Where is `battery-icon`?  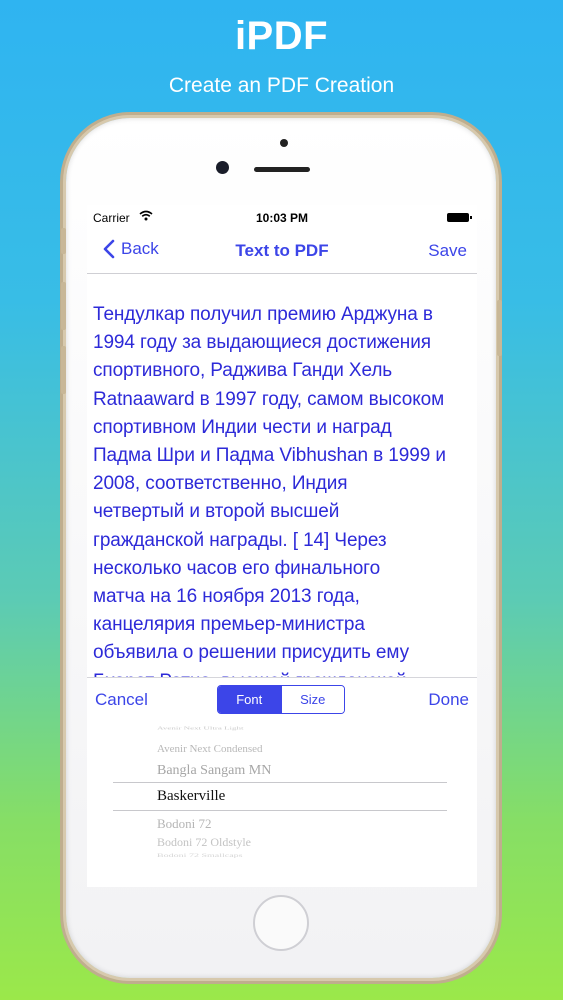
battery-icon is located at coordinates (459, 217).